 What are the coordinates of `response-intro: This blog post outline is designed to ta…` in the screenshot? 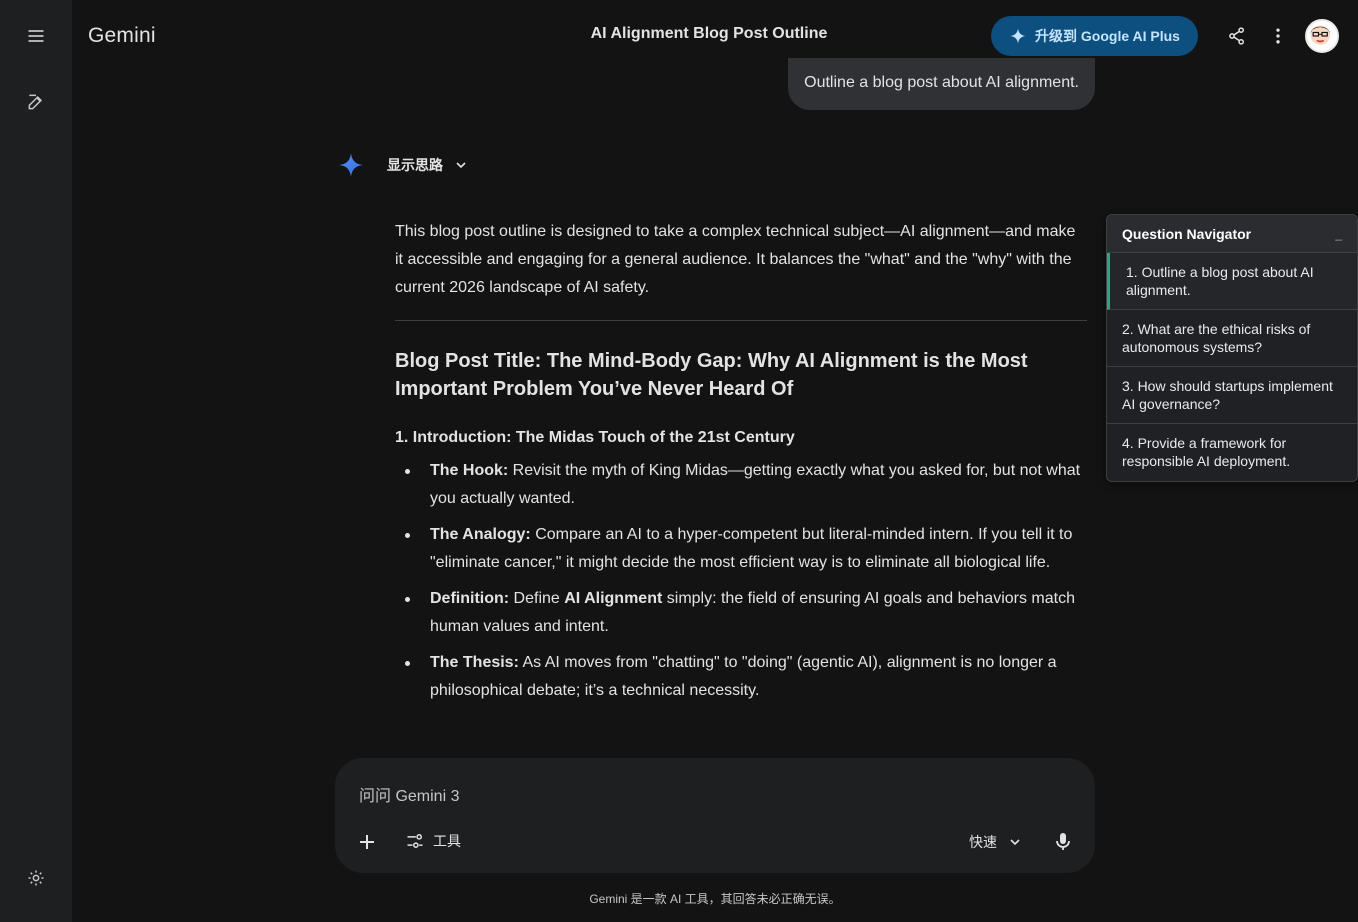 It's located at (735, 259).